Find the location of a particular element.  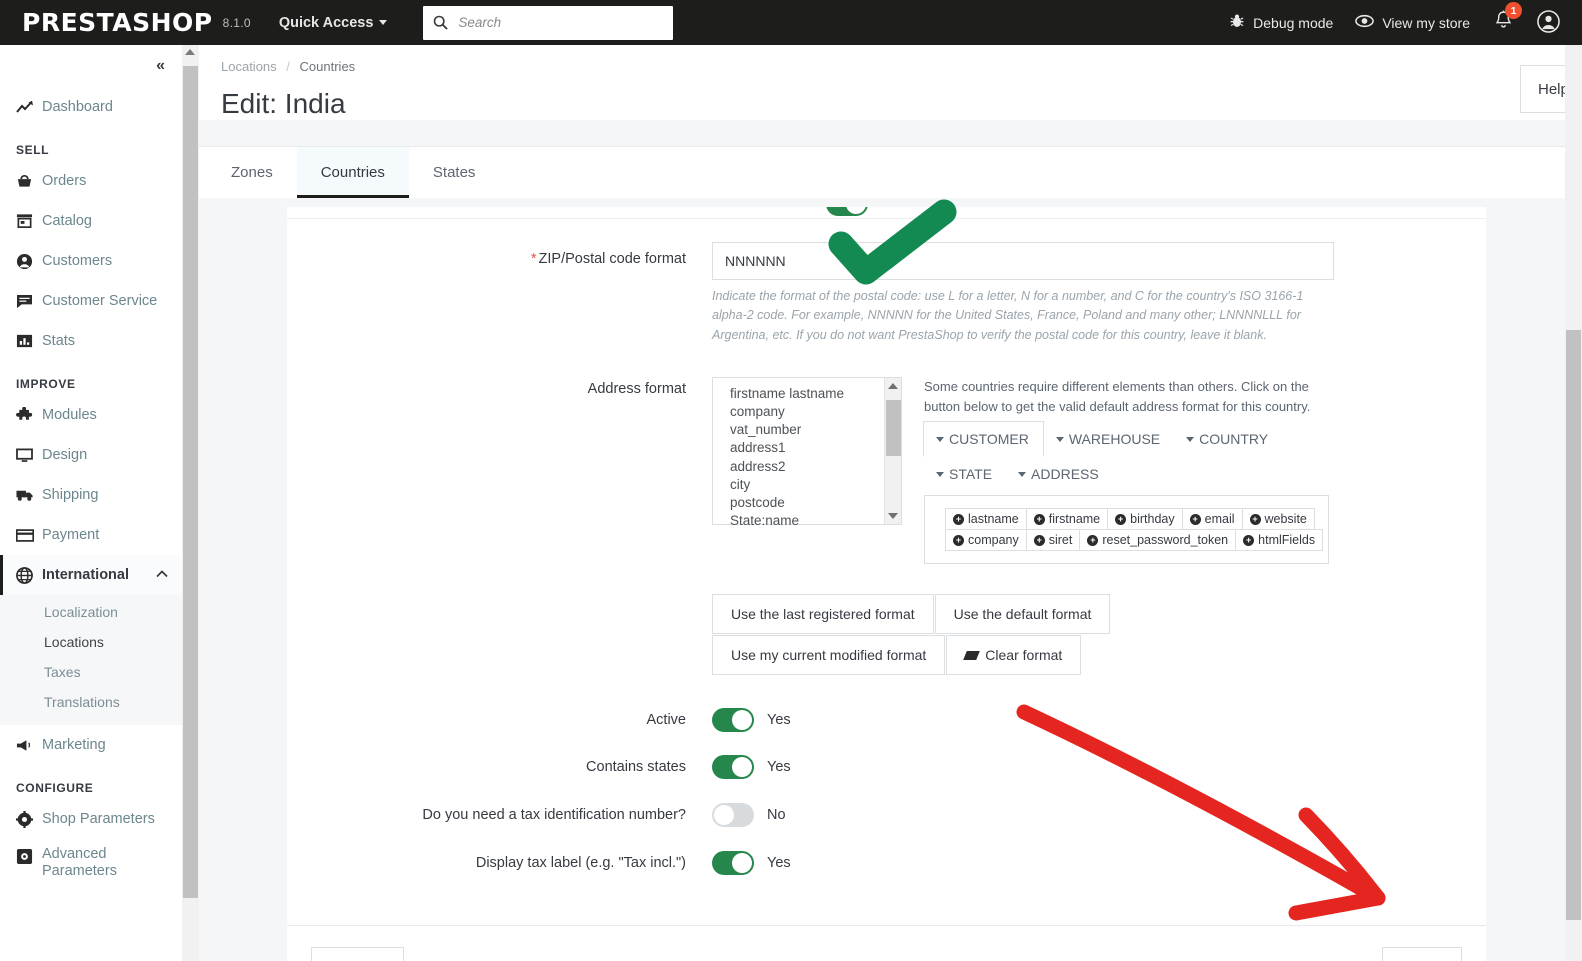

use-last-registered-format-button: Use the last registered format is located at coordinates (823, 614).